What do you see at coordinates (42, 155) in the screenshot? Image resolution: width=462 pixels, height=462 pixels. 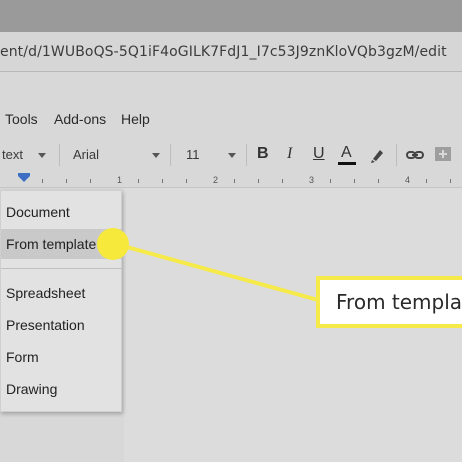 I see `style-chevron-down-icon` at bounding box center [42, 155].